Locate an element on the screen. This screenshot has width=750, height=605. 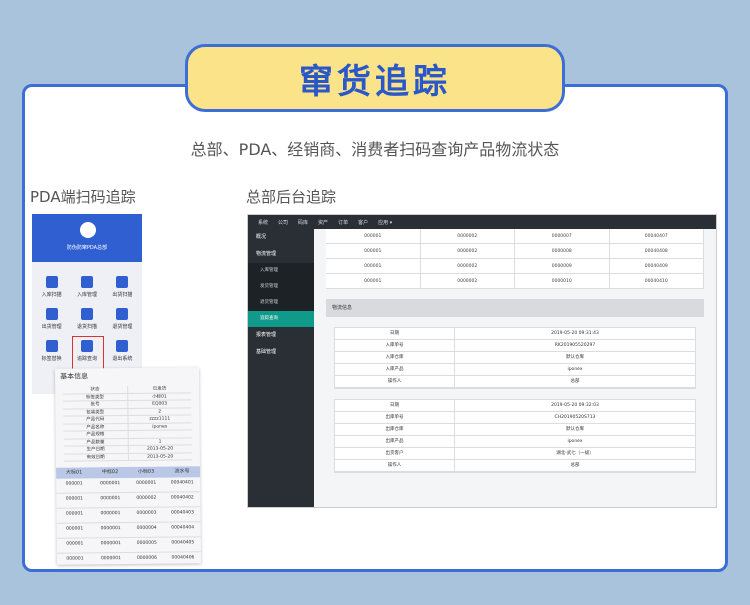
topbar-item: 公司 is located at coordinates (283, 222).